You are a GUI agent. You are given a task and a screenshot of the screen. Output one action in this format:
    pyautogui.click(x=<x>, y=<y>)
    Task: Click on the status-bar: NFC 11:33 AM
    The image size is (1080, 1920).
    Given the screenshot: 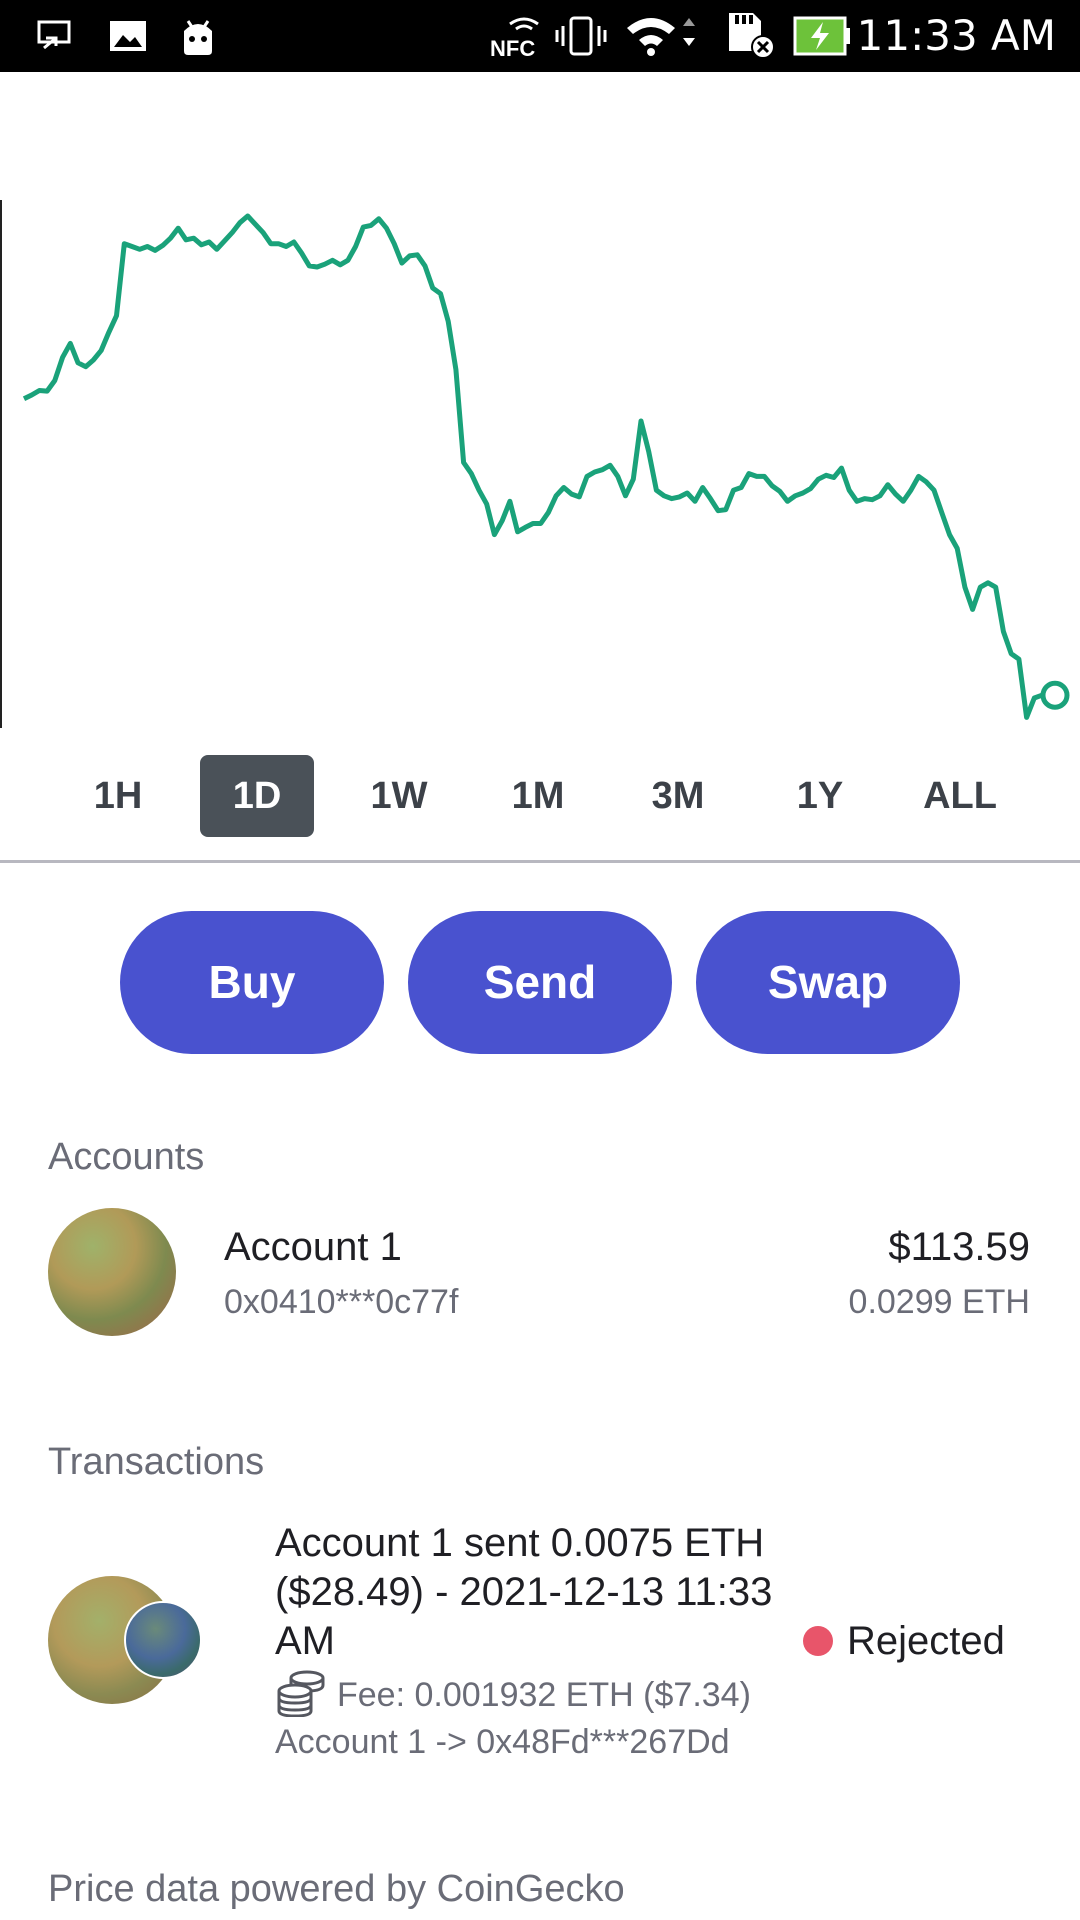 What is the action you would take?
    pyautogui.click(x=540, y=36)
    